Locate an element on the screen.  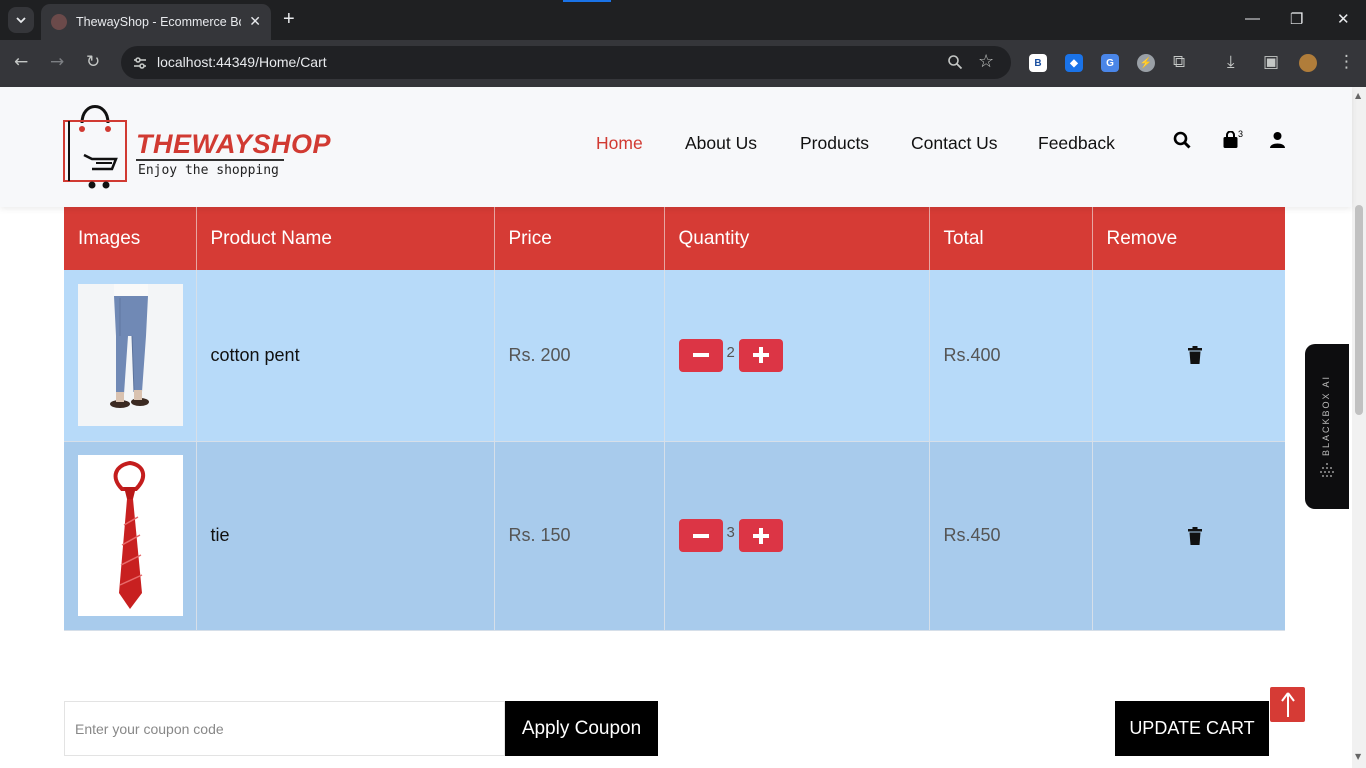
site-favicon-icon is located at coordinates (59, 22).